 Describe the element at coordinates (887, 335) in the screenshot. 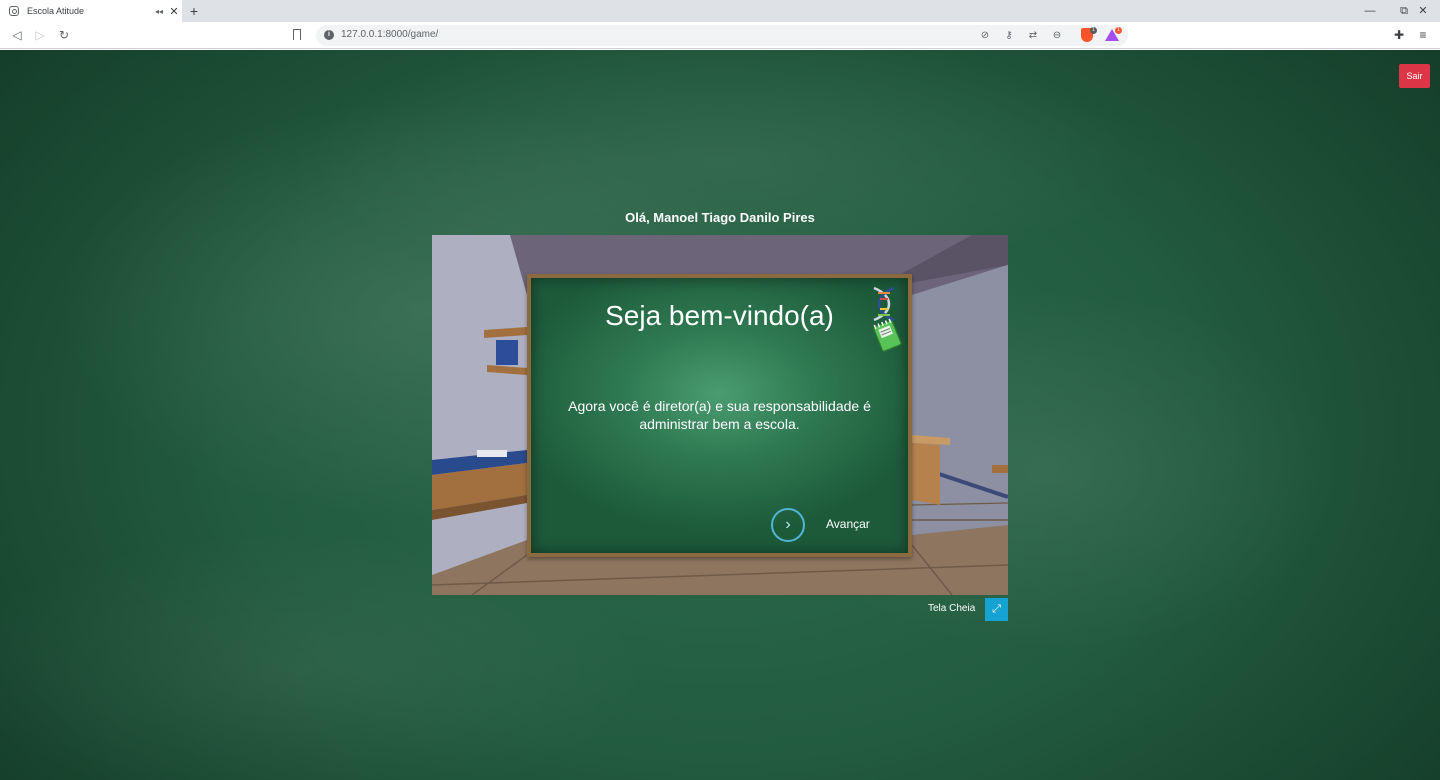

I see `notebook-icon` at that location.